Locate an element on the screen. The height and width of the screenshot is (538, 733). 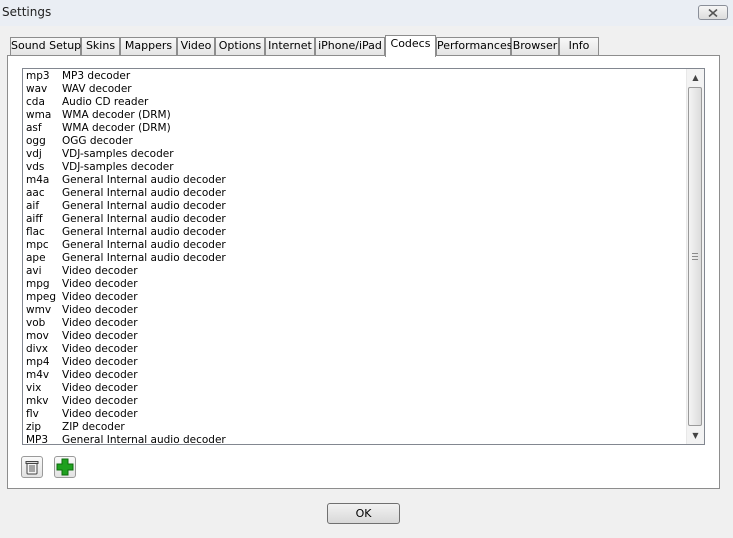
codec-extension: divx is located at coordinates (37, 349).